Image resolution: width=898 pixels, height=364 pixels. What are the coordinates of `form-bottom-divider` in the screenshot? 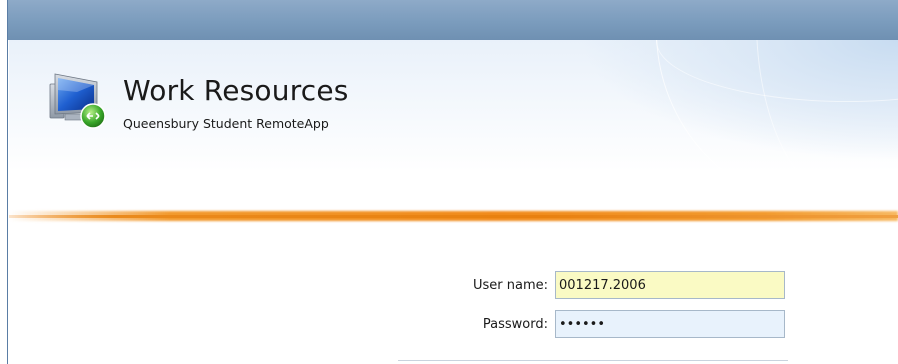 It's located at (593, 360).